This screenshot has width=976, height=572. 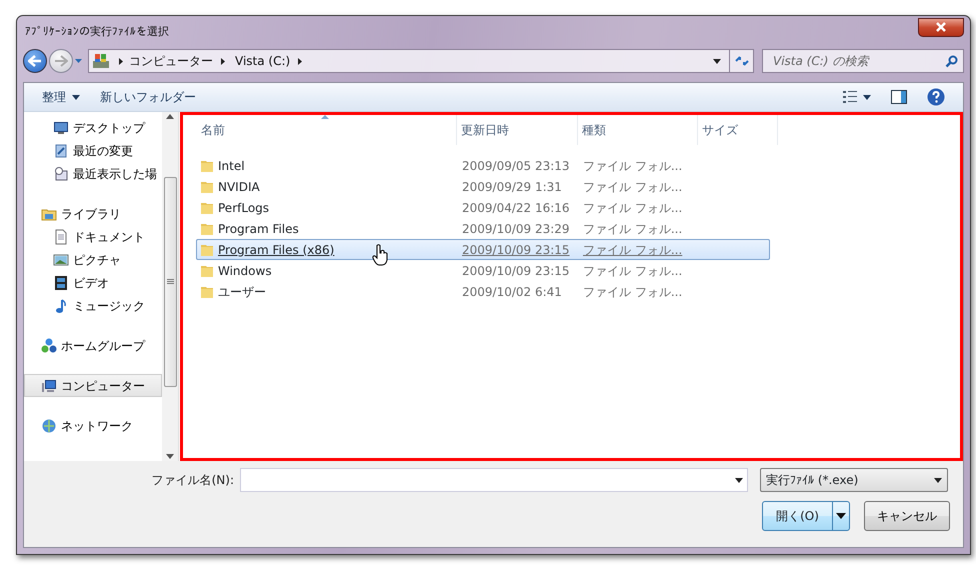 What do you see at coordinates (806, 516) in the screenshot?
I see `open-split-button: 開く(O)` at bounding box center [806, 516].